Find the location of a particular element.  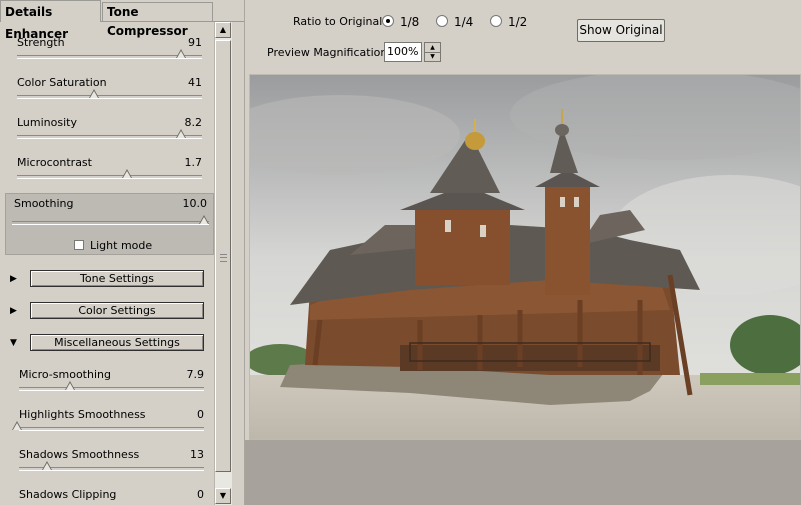

color-saturation-value: 41 is located at coordinates (195, 82).